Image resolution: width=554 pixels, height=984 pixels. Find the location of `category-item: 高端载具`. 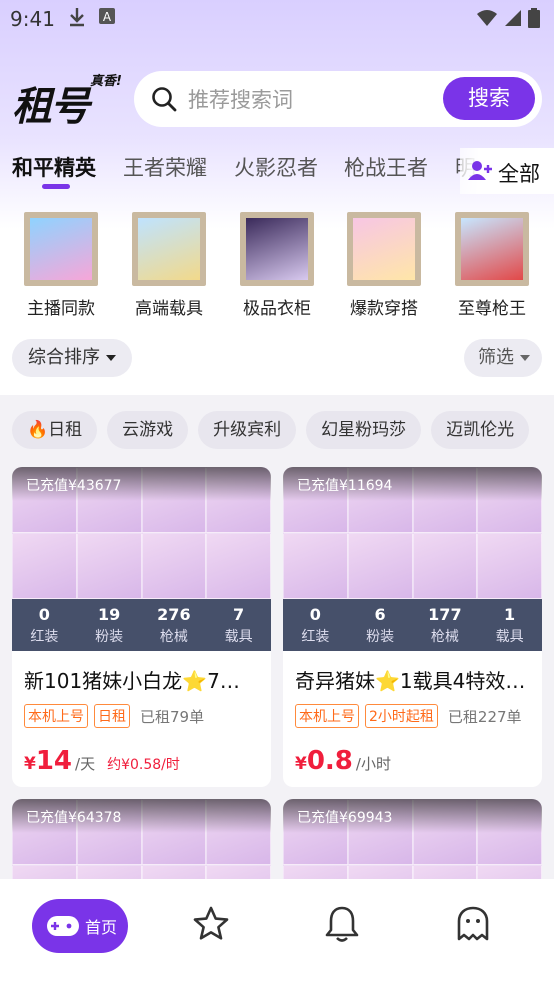

category-item: 高端载具 is located at coordinates (169, 265).